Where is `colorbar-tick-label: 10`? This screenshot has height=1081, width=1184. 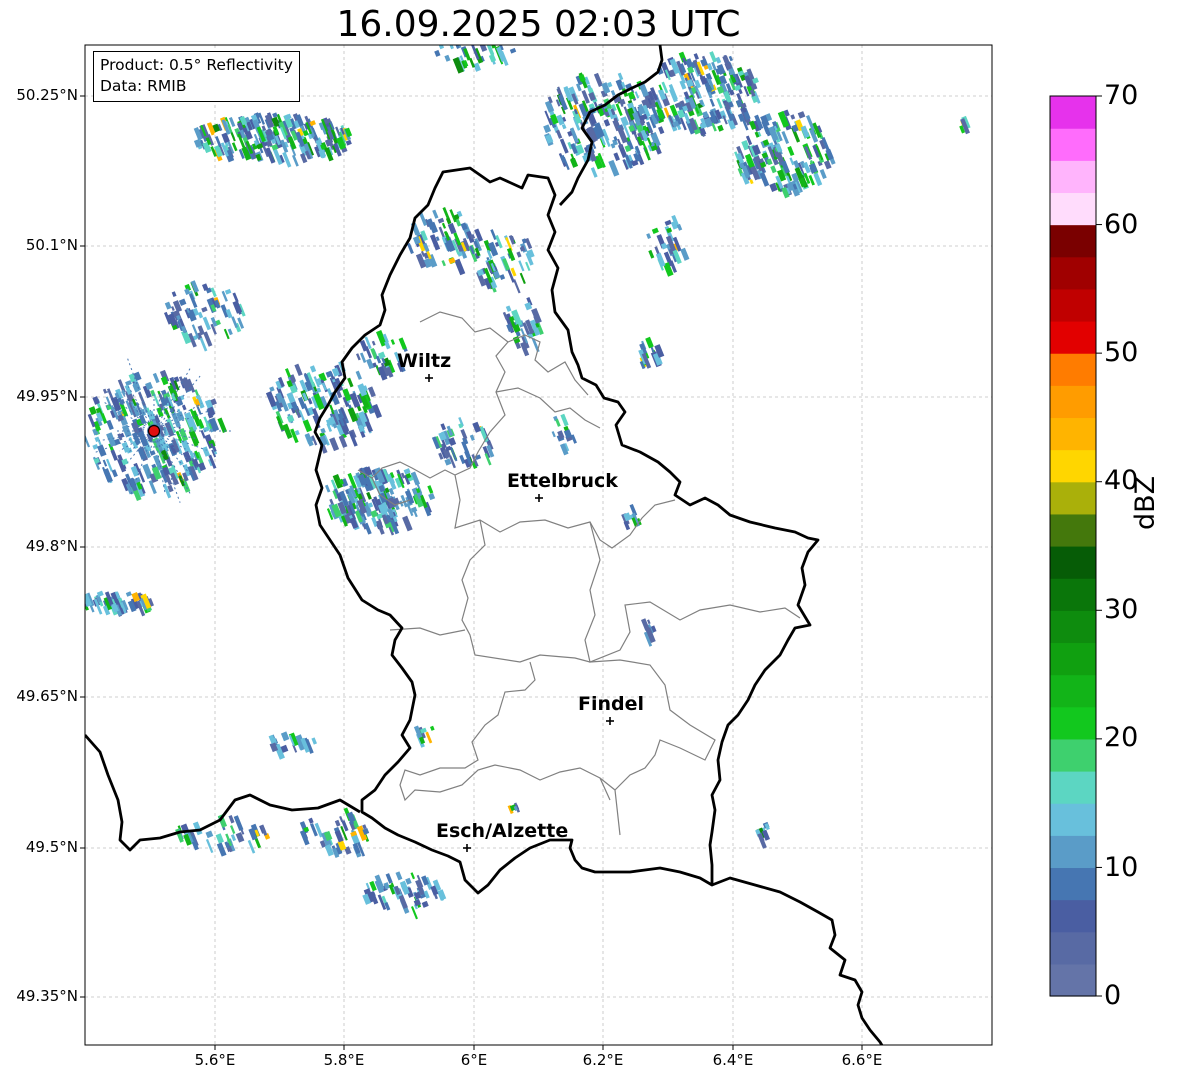
colorbar-tick-label: 10 is located at coordinates (1121, 867).